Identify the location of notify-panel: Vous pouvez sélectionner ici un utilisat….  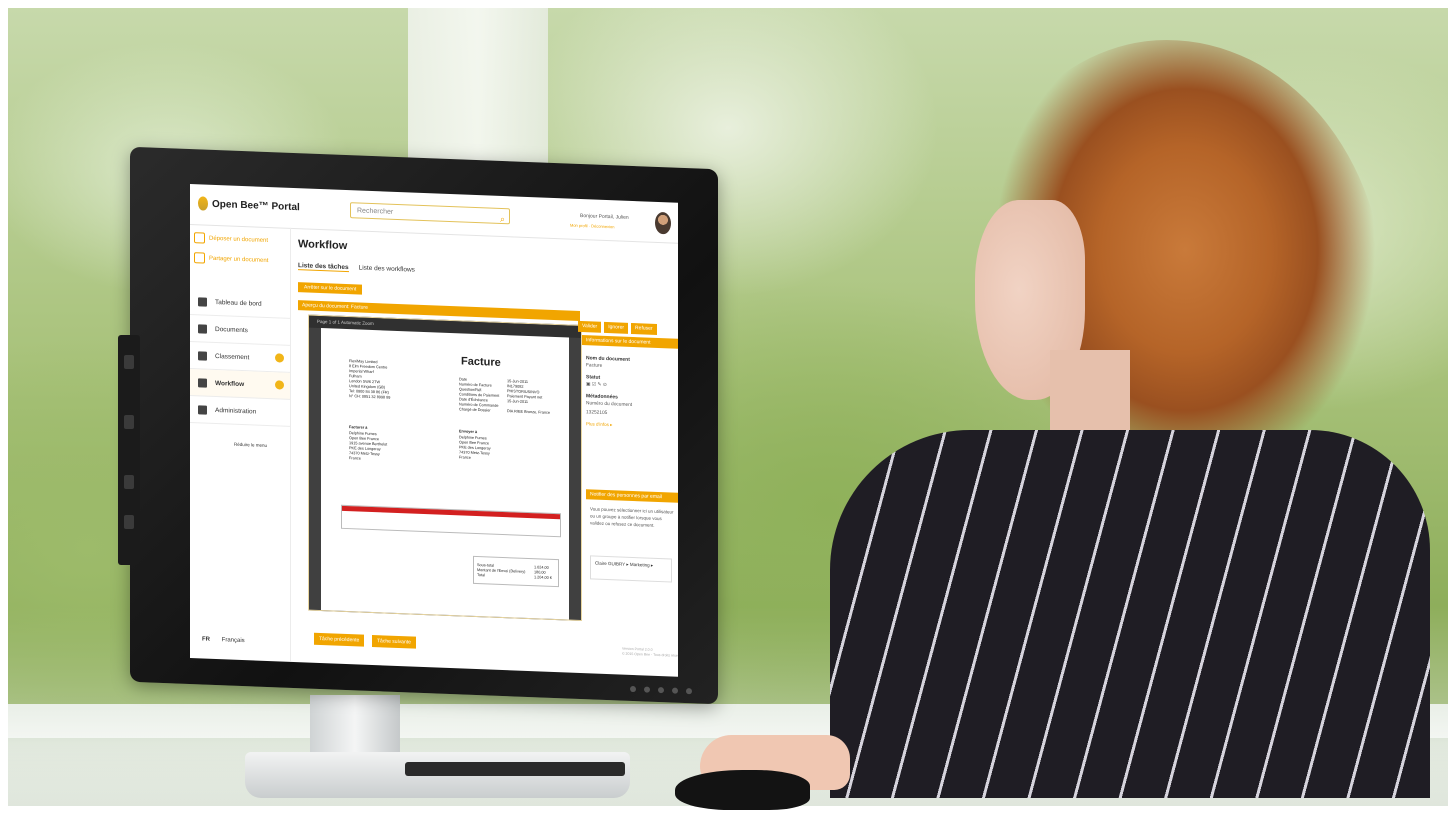
(632, 546).